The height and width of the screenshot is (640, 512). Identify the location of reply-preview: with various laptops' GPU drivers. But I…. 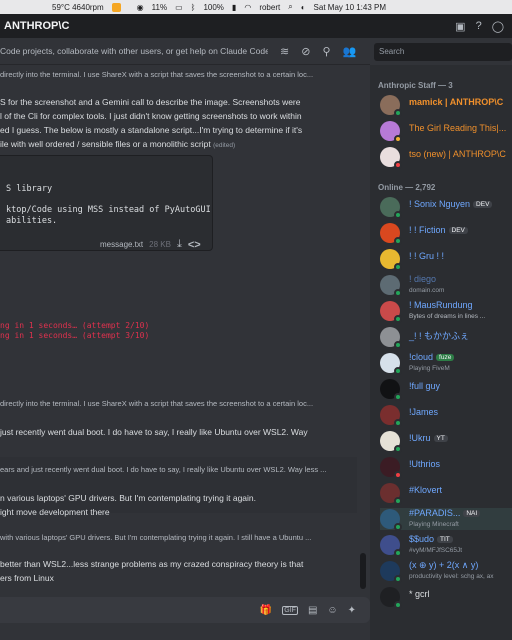
(155, 537).